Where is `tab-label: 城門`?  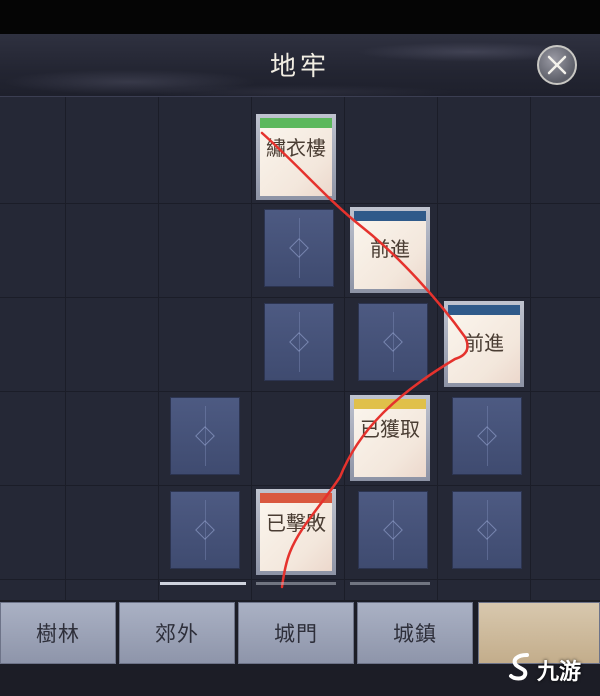
tab-label: 城門 is located at coordinates (296, 634).